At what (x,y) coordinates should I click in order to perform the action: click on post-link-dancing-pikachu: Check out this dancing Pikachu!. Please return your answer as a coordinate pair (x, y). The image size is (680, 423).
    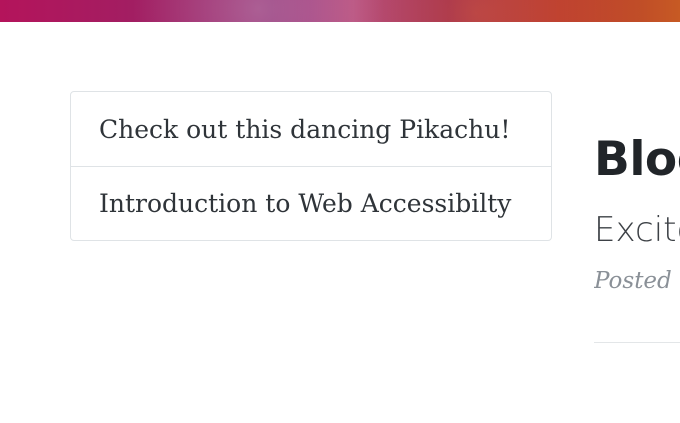
    Looking at the image, I should click on (311, 129).